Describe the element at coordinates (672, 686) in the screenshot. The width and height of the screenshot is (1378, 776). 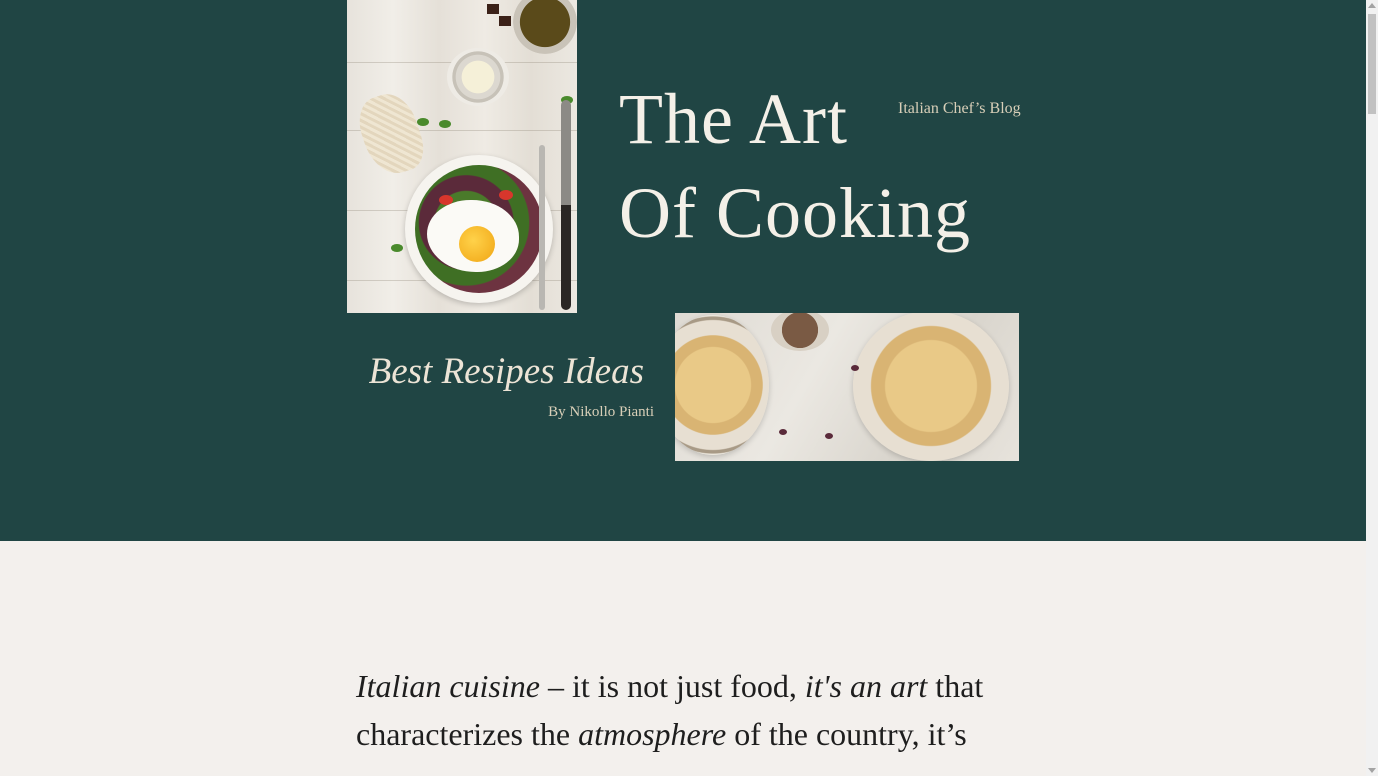
I see `intro-text-1: – it is not just food,` at that location.